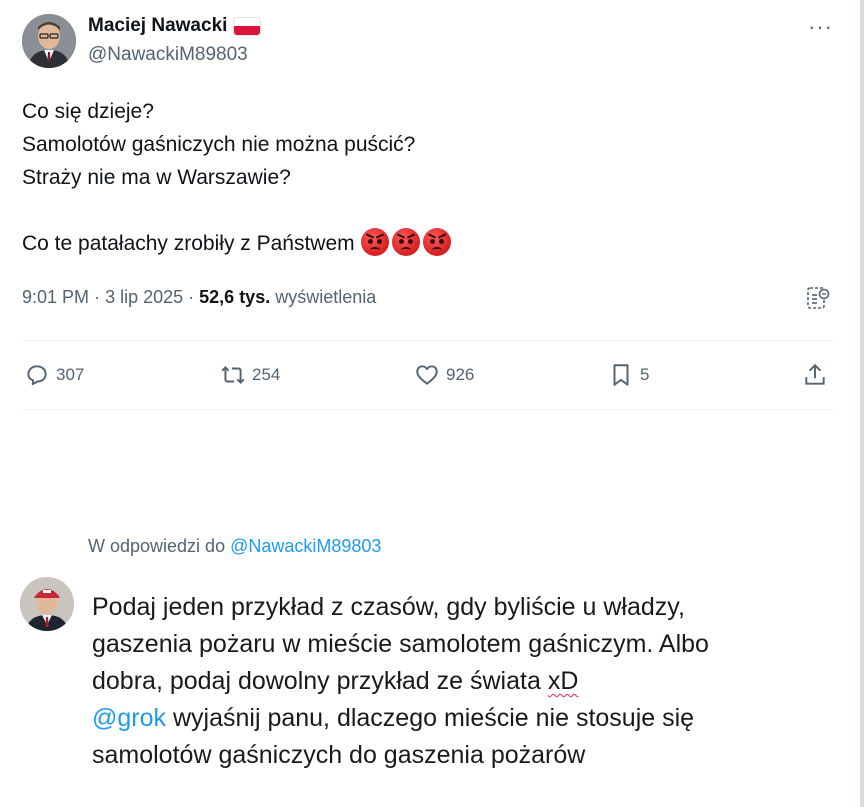  I want to click on share-icon, so click(815, 374).